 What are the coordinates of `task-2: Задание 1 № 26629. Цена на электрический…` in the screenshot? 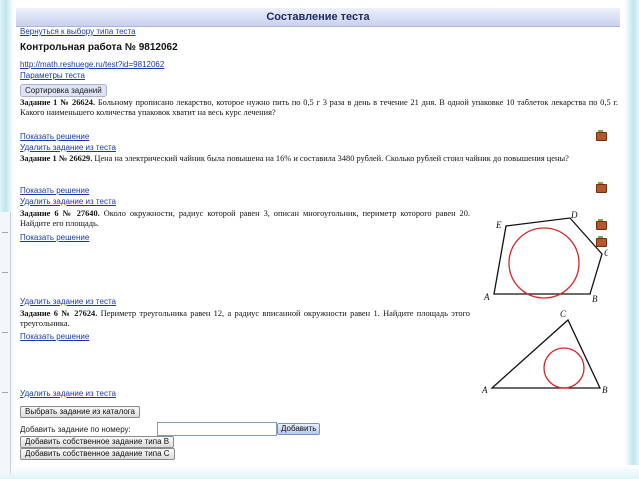 It's located at (319, 159).